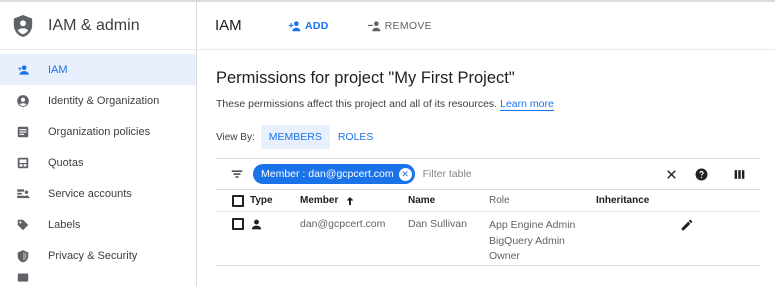 Image resolution: width=775 pixels, height=286 pixels. I want to click on service-account-icon, so click(23, 194).